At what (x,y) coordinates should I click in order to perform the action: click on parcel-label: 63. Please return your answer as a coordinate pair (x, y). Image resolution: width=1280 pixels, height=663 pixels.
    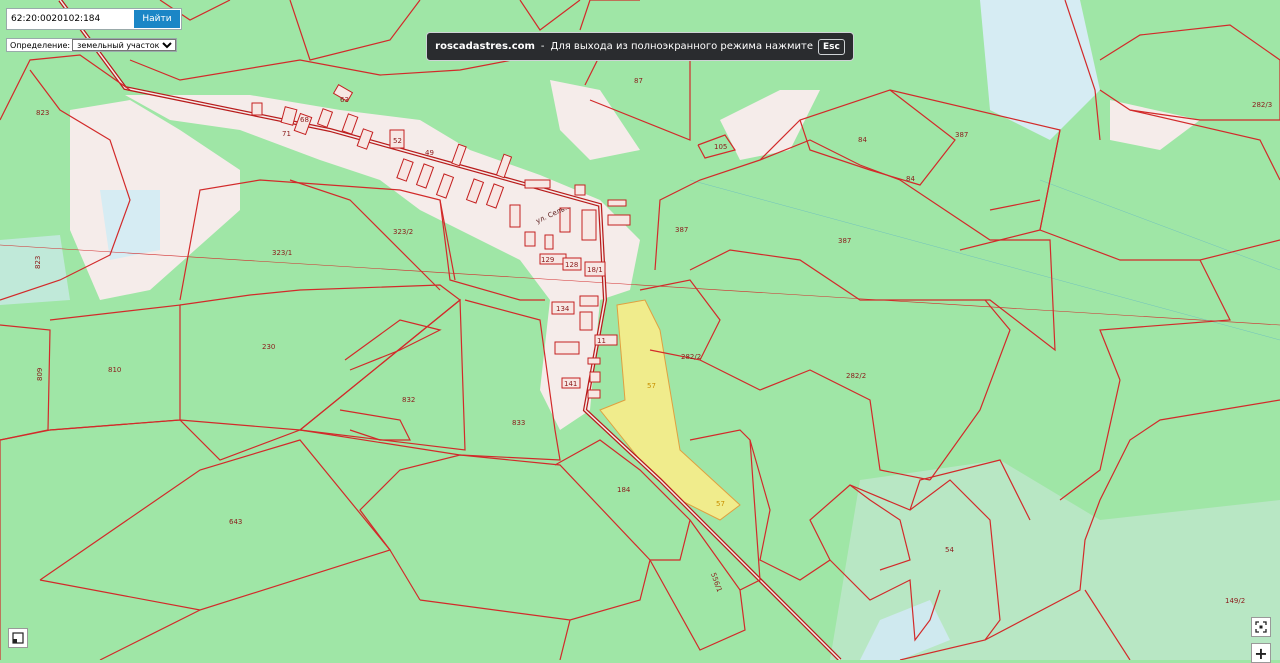
    Looking at the image, I should click on (344, 100).